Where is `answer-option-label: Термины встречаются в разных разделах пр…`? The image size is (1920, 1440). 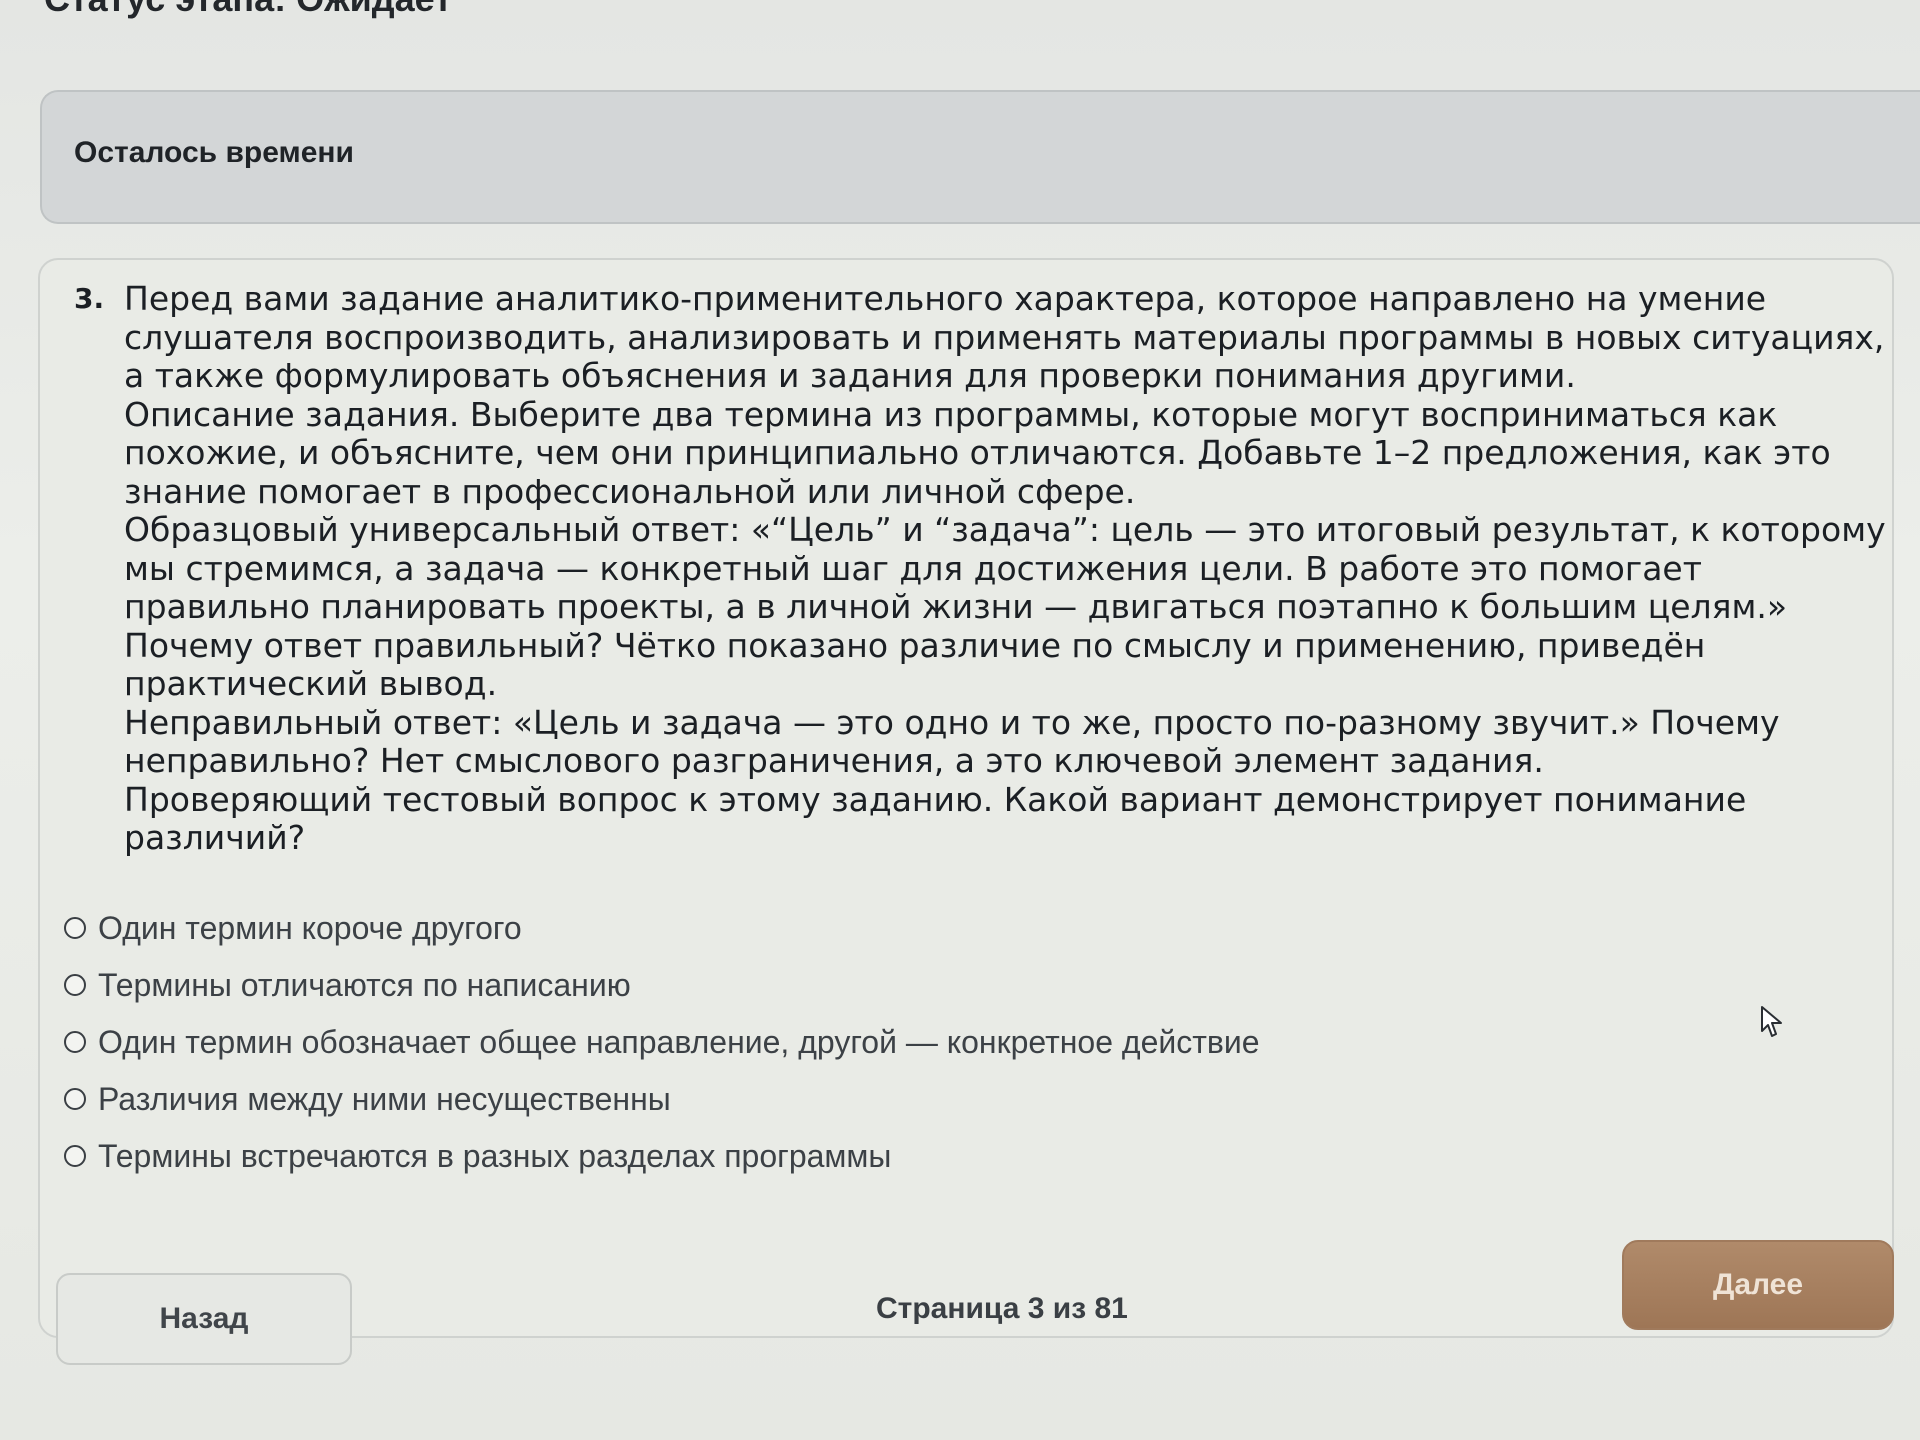 answer-option-label: Термины встречаются в разных разделах пр… is located at coordinates (494, 1156).